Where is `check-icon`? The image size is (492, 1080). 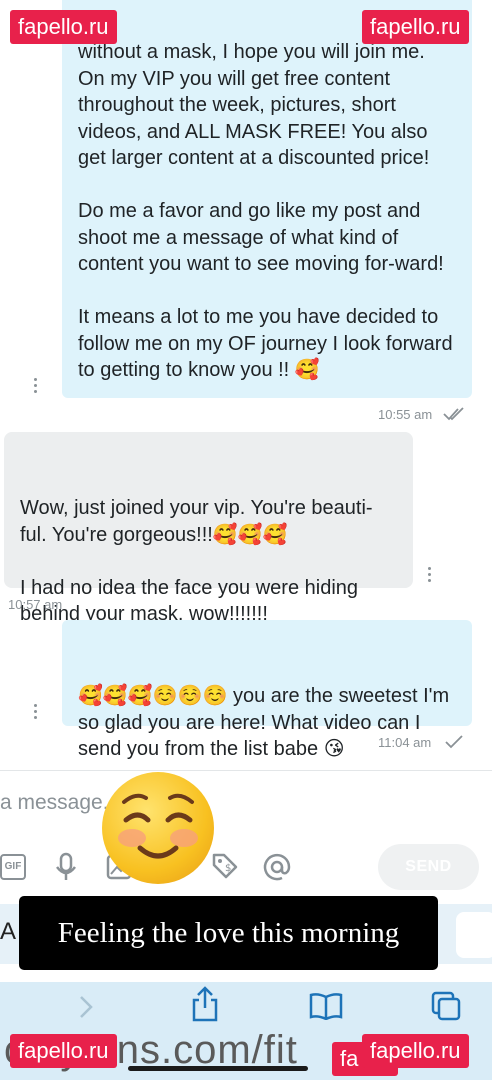
check-icon is located at coordinates (454, 742).